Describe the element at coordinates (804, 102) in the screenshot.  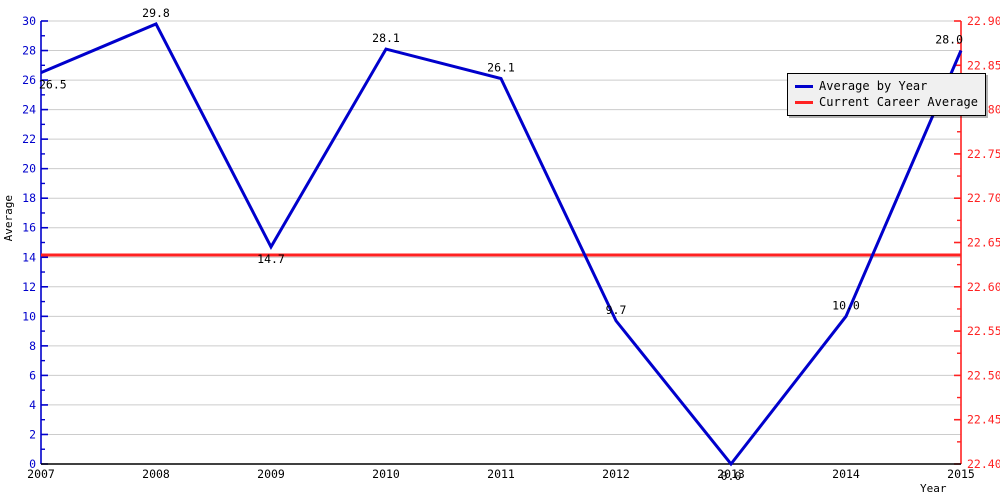
I see `legend-swatch-current-career-average` at that location.